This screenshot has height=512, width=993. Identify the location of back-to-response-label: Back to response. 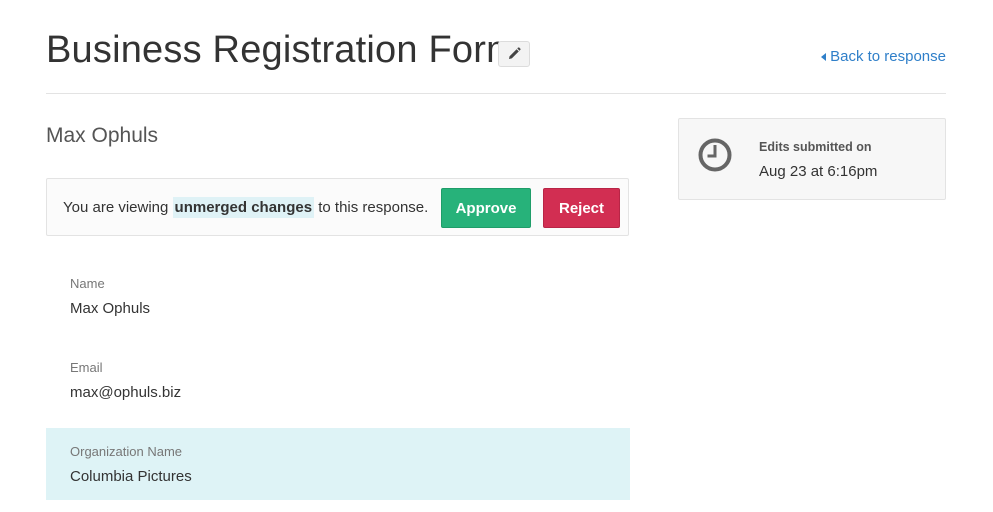
(888, 56).